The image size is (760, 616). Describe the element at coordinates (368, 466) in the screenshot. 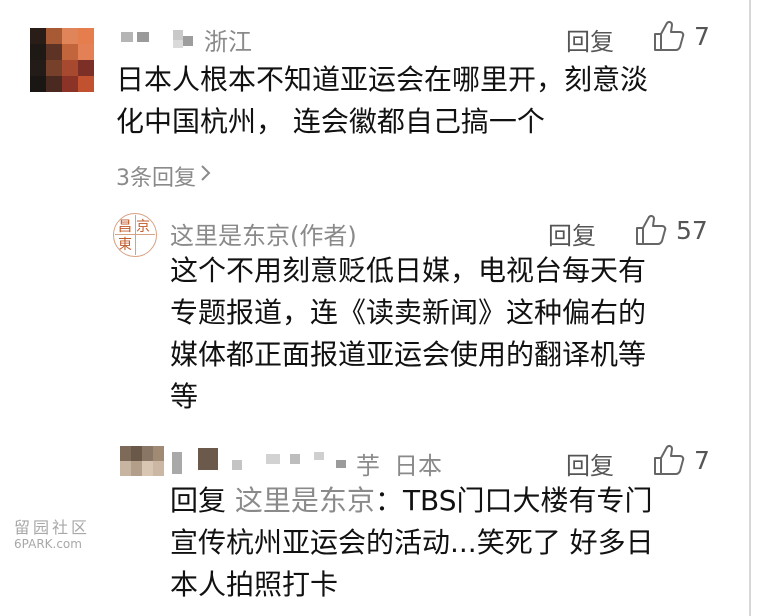

I see `user-name-suffix: 芋` at that location.